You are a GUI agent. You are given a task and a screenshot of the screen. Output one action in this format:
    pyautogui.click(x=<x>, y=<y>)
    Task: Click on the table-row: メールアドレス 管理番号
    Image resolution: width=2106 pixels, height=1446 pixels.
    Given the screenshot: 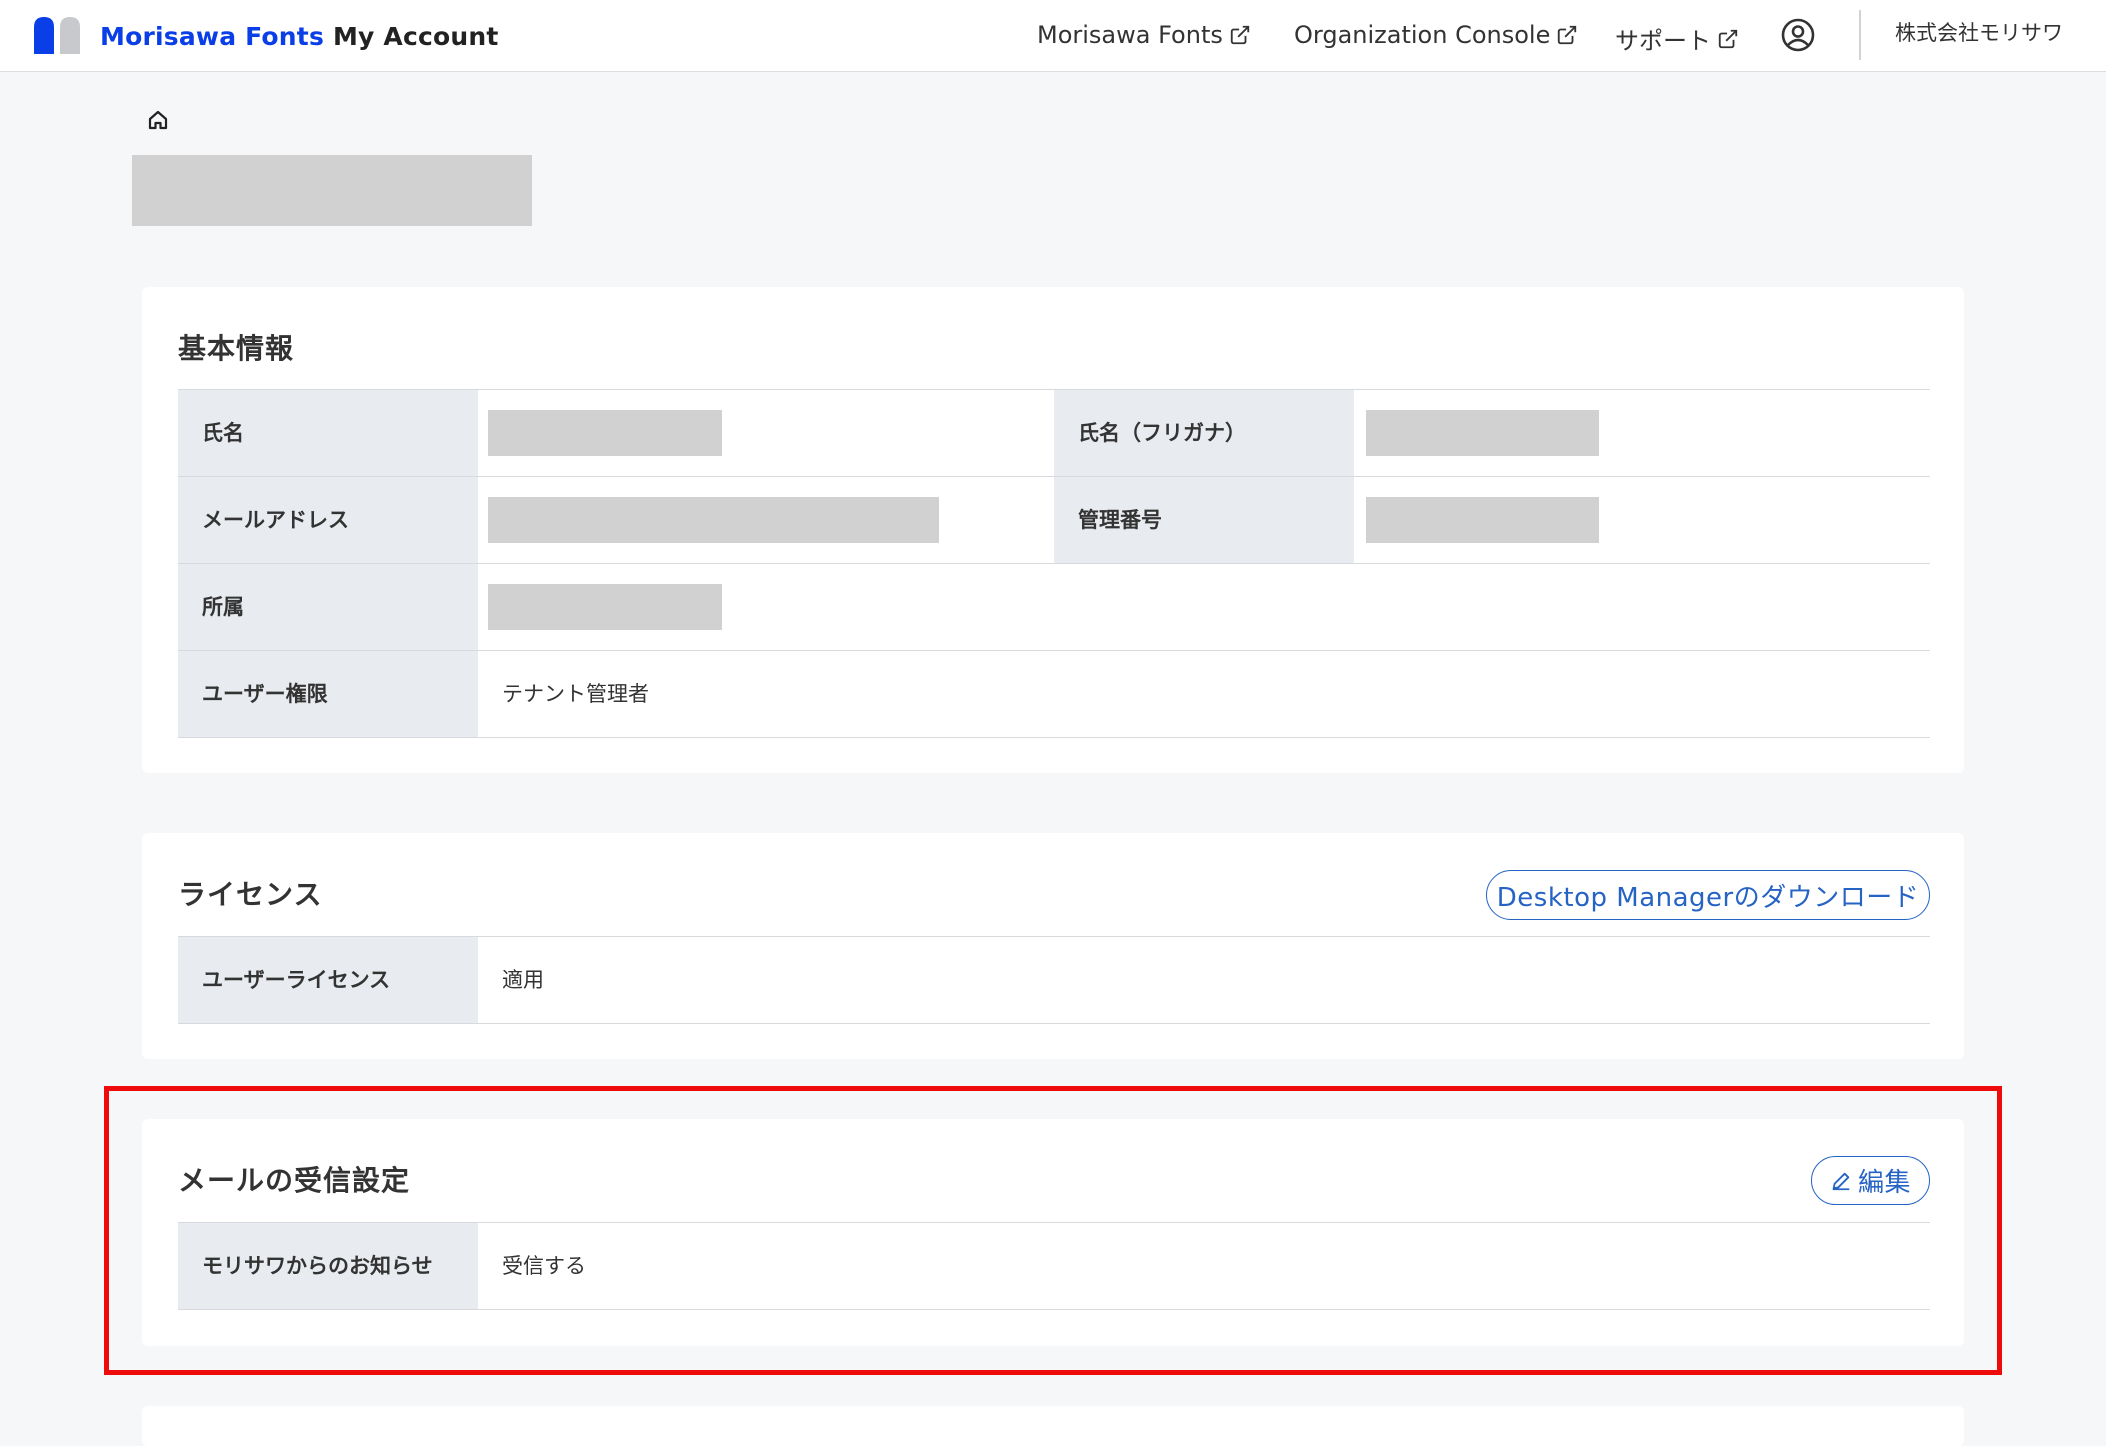 What is the action you would take?
    pyautogui.click(x=1054, y=520)
    